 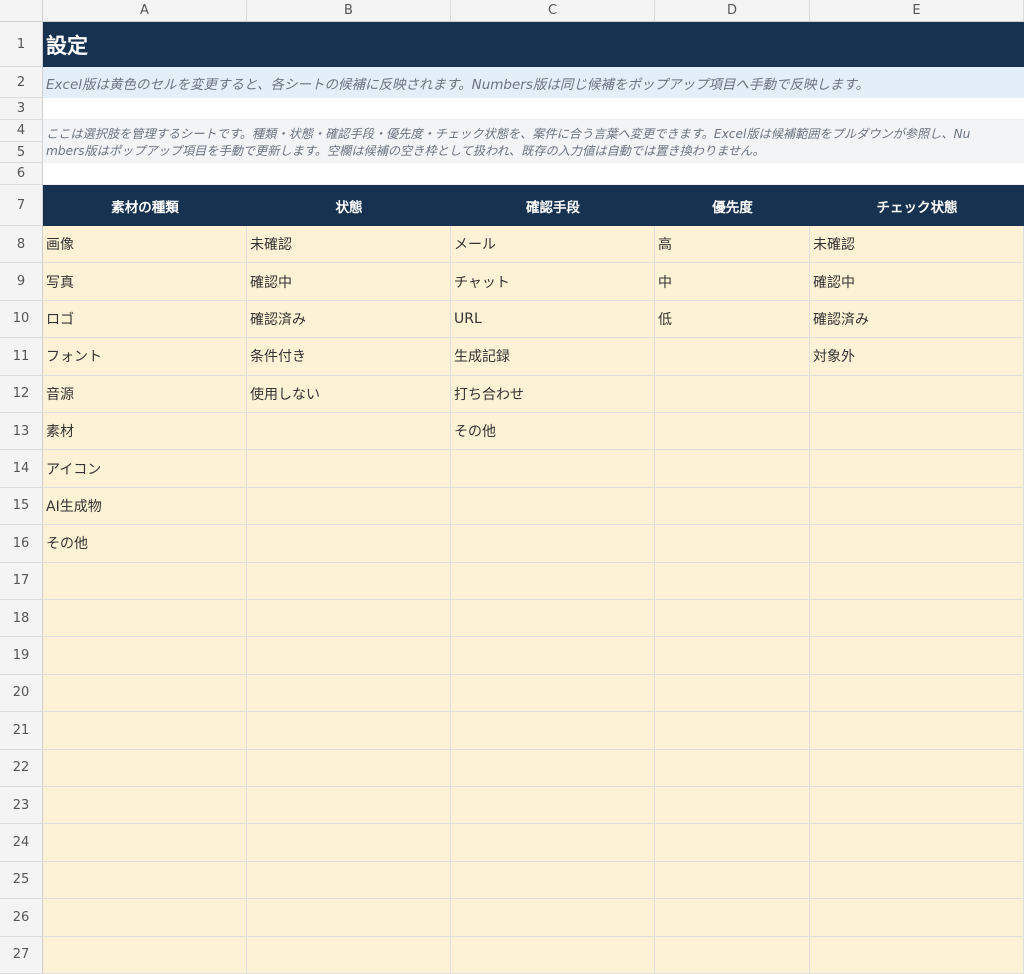 What do you see at coordinates (21, 918) in the screenshot?
I see `row-header-26: 26` at bounding box center [21, 918].